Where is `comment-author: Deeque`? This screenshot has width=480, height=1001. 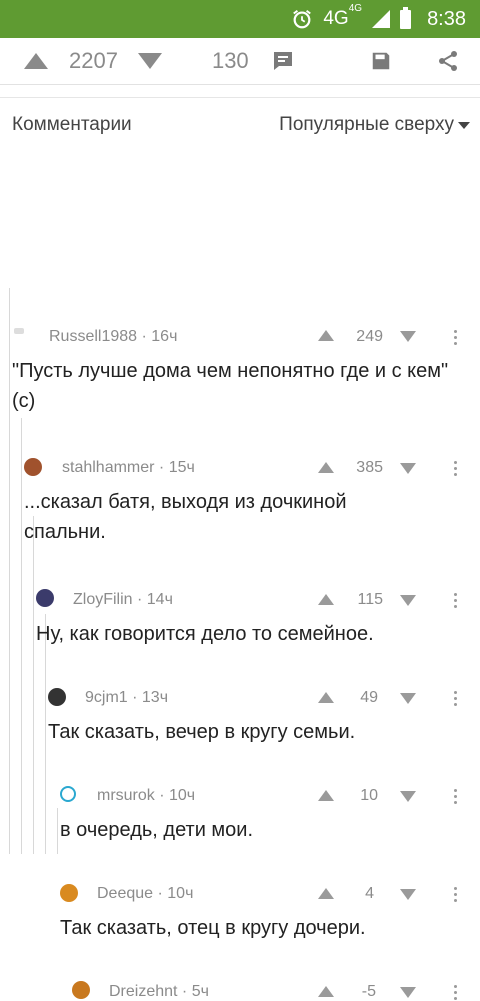
comment-author: Deeque is located at coordinates (125, 893).